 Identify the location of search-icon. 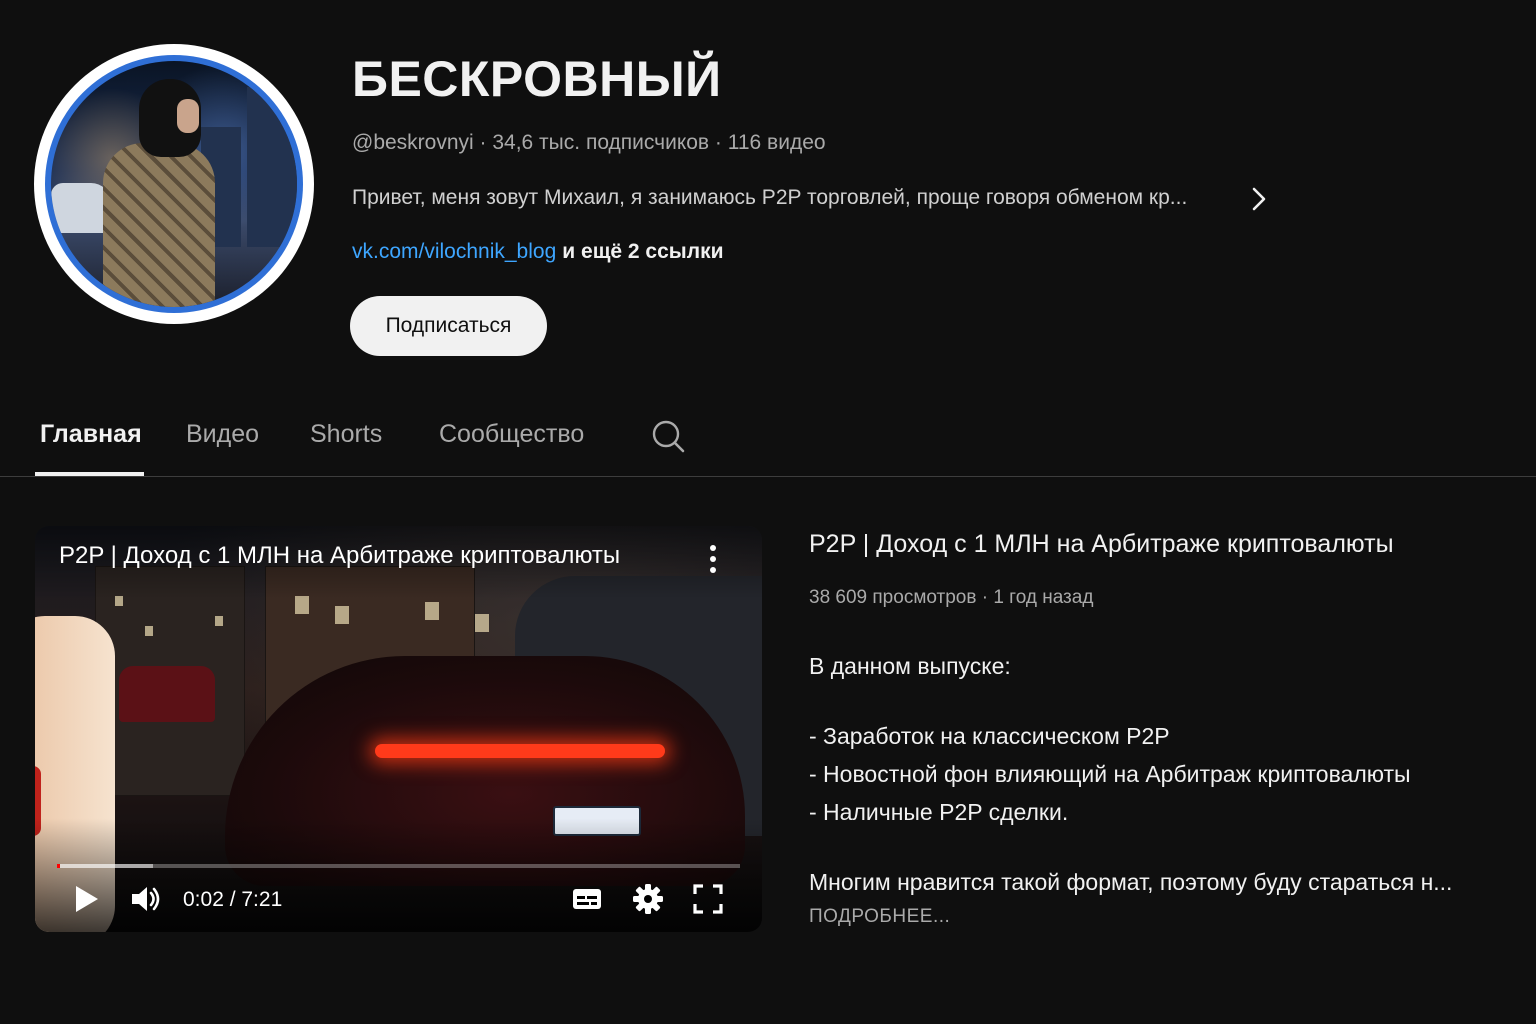
(668, 436).